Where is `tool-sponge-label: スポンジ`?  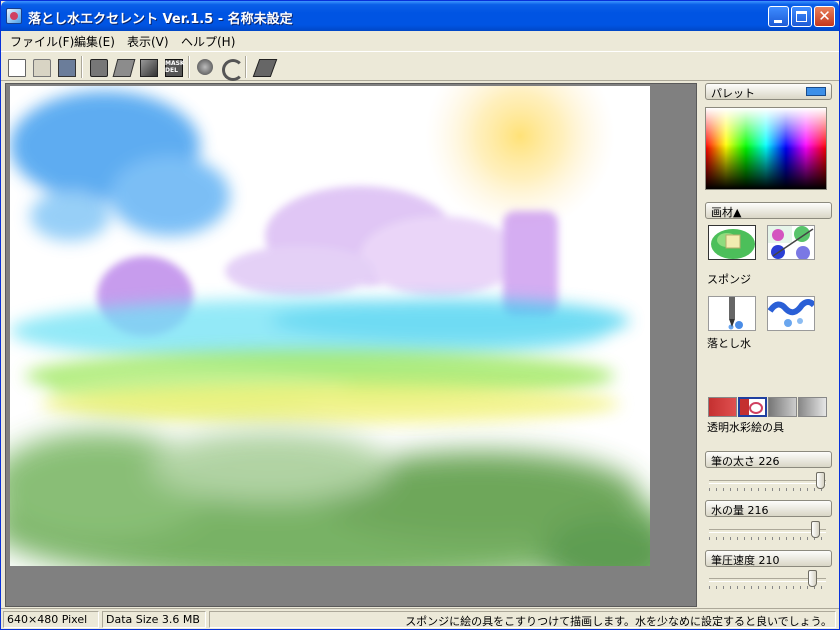
tool-sponge-label: スポンジ is located at coordinates (729, 279).